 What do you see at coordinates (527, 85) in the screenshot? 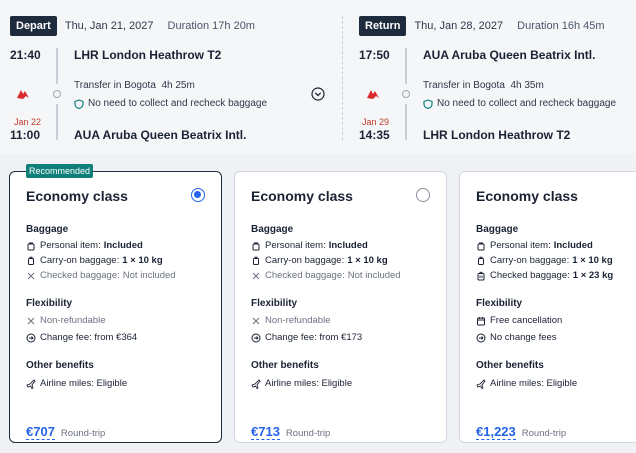
I see `return-transfer-duration: 4h 35m` at bounding box center [527, 85].